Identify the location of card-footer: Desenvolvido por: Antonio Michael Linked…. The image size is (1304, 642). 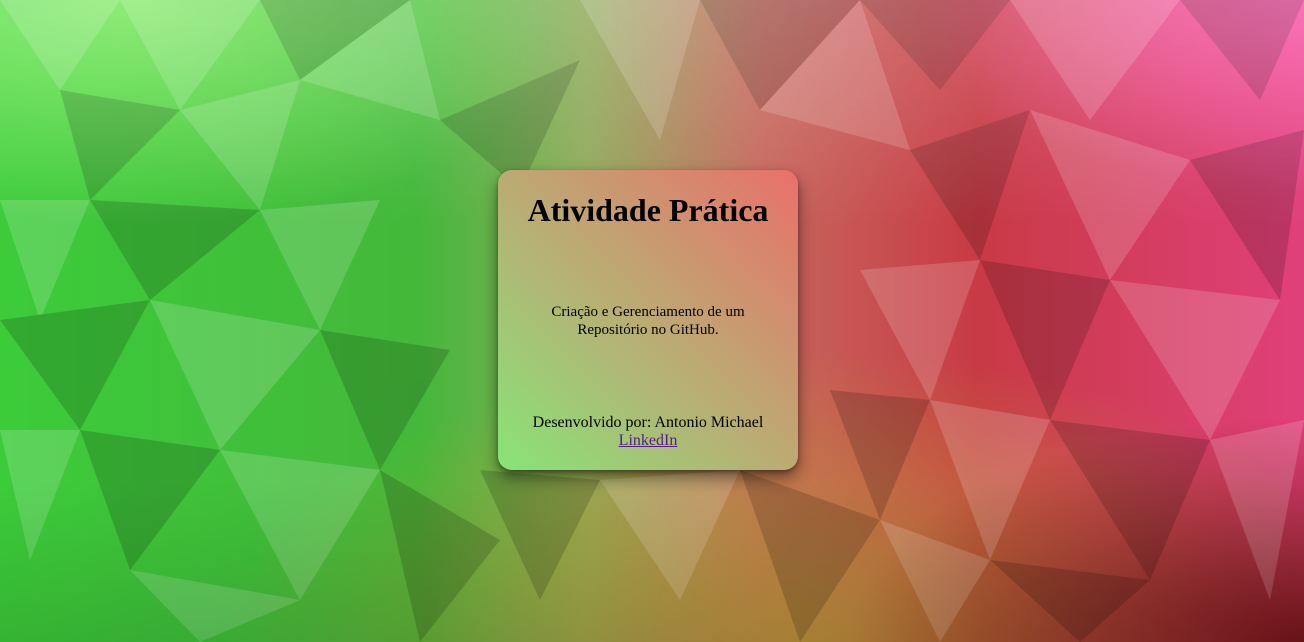
(648, 432).